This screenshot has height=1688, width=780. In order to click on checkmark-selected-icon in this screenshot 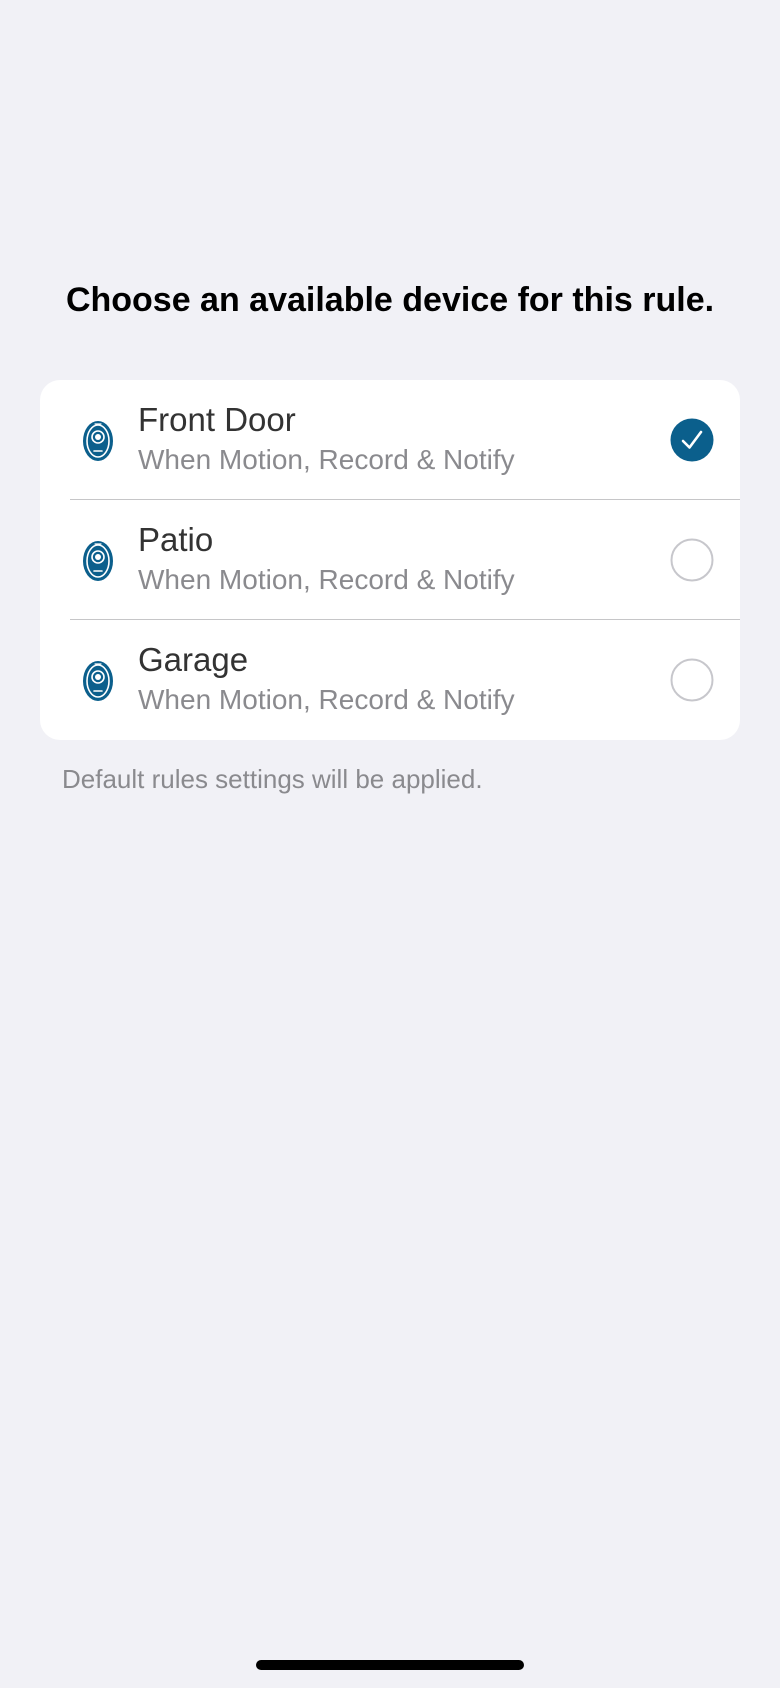, I will do `click(692, 440)`.